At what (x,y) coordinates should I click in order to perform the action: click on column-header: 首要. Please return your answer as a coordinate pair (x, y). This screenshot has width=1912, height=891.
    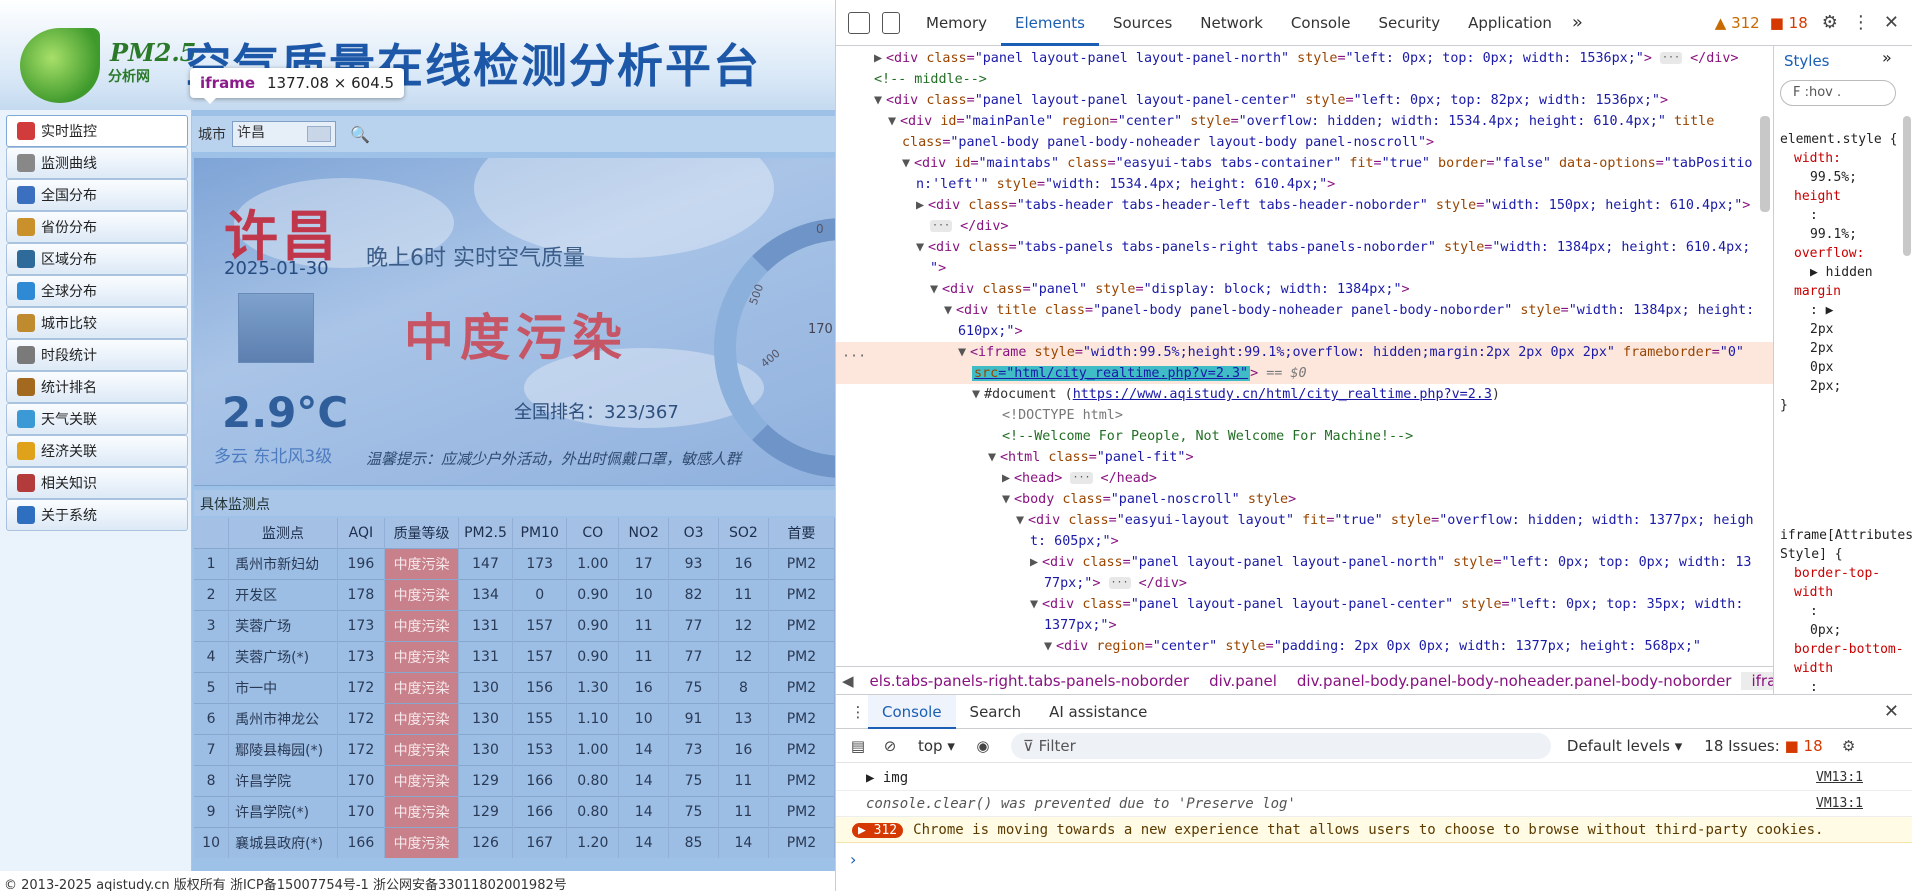
    Looking at the image, I should click on (801, 533).